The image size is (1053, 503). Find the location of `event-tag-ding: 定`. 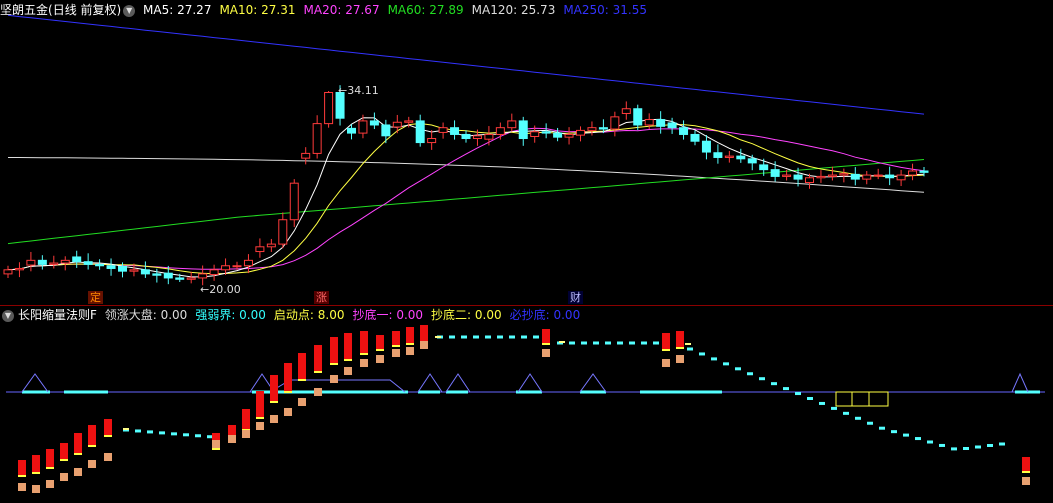

event-tag-ding: 定 is located at coordinates (95, 297).